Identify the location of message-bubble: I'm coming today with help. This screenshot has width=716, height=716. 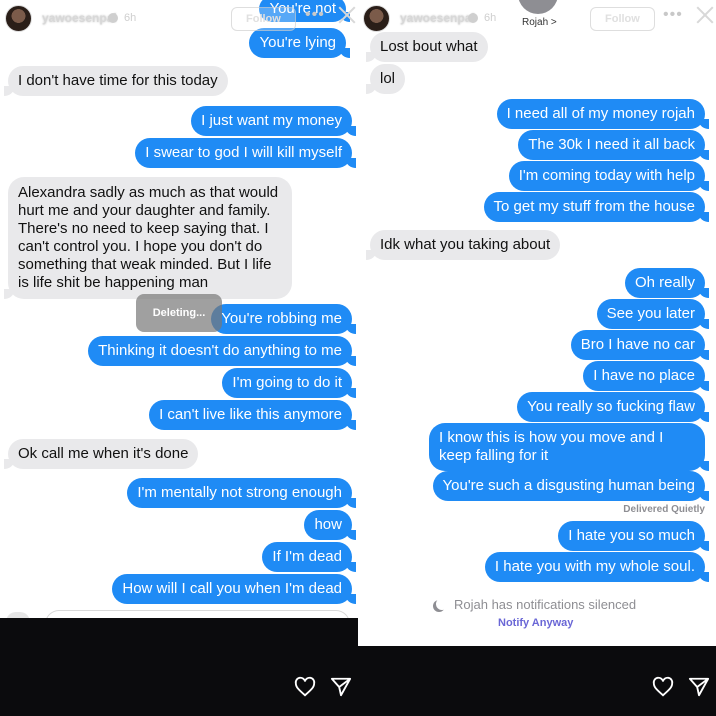
(608, 176).